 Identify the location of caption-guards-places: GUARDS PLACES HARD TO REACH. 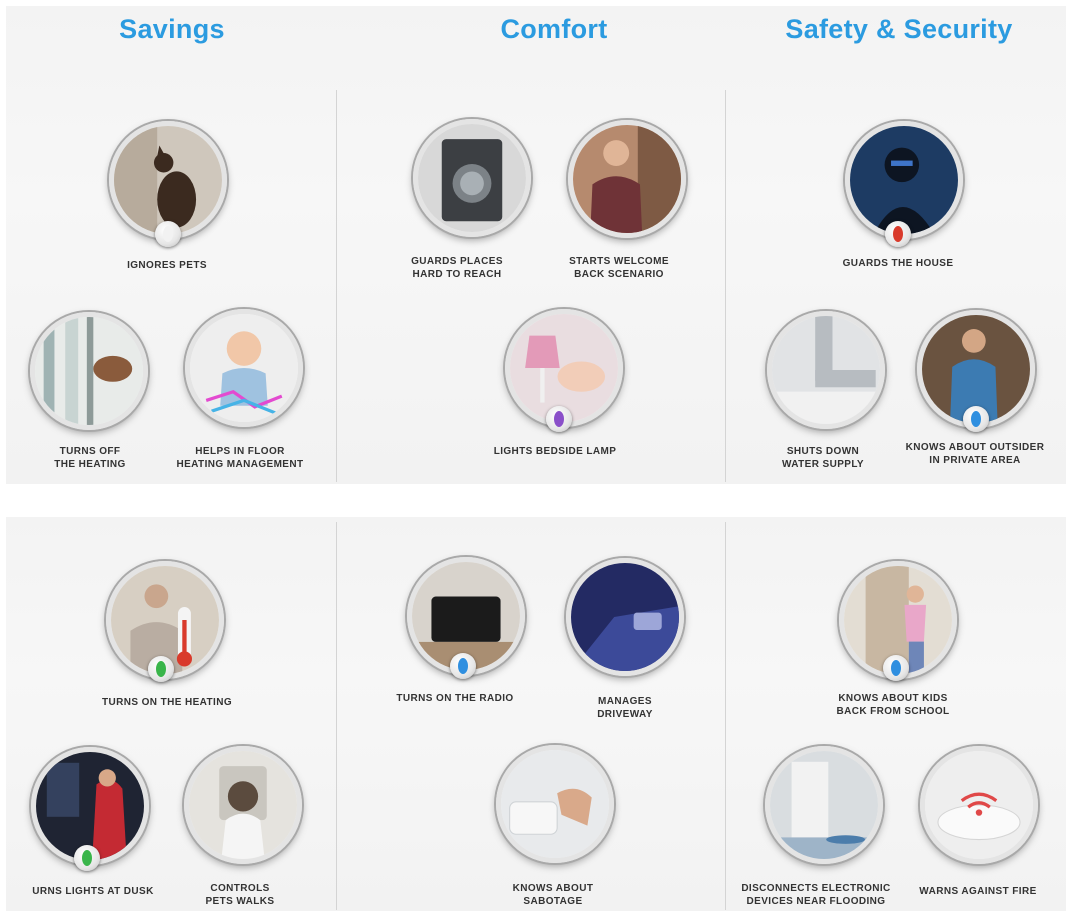
(457, 268).